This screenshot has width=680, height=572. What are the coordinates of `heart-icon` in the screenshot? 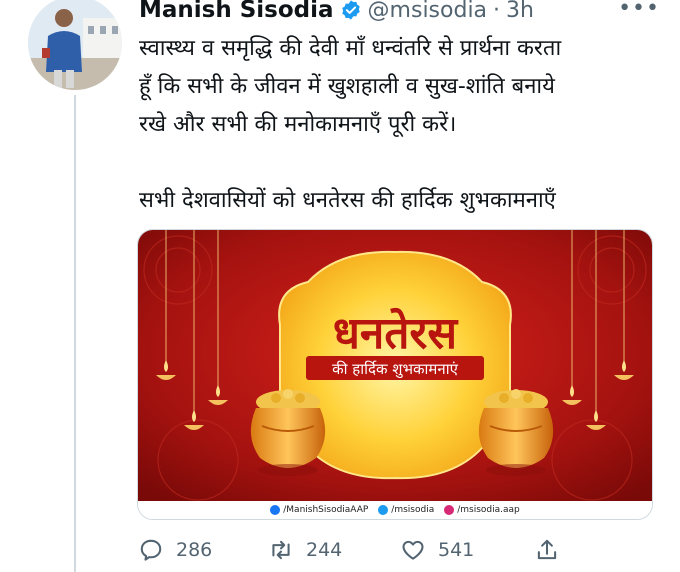 It's located at (413, 550).